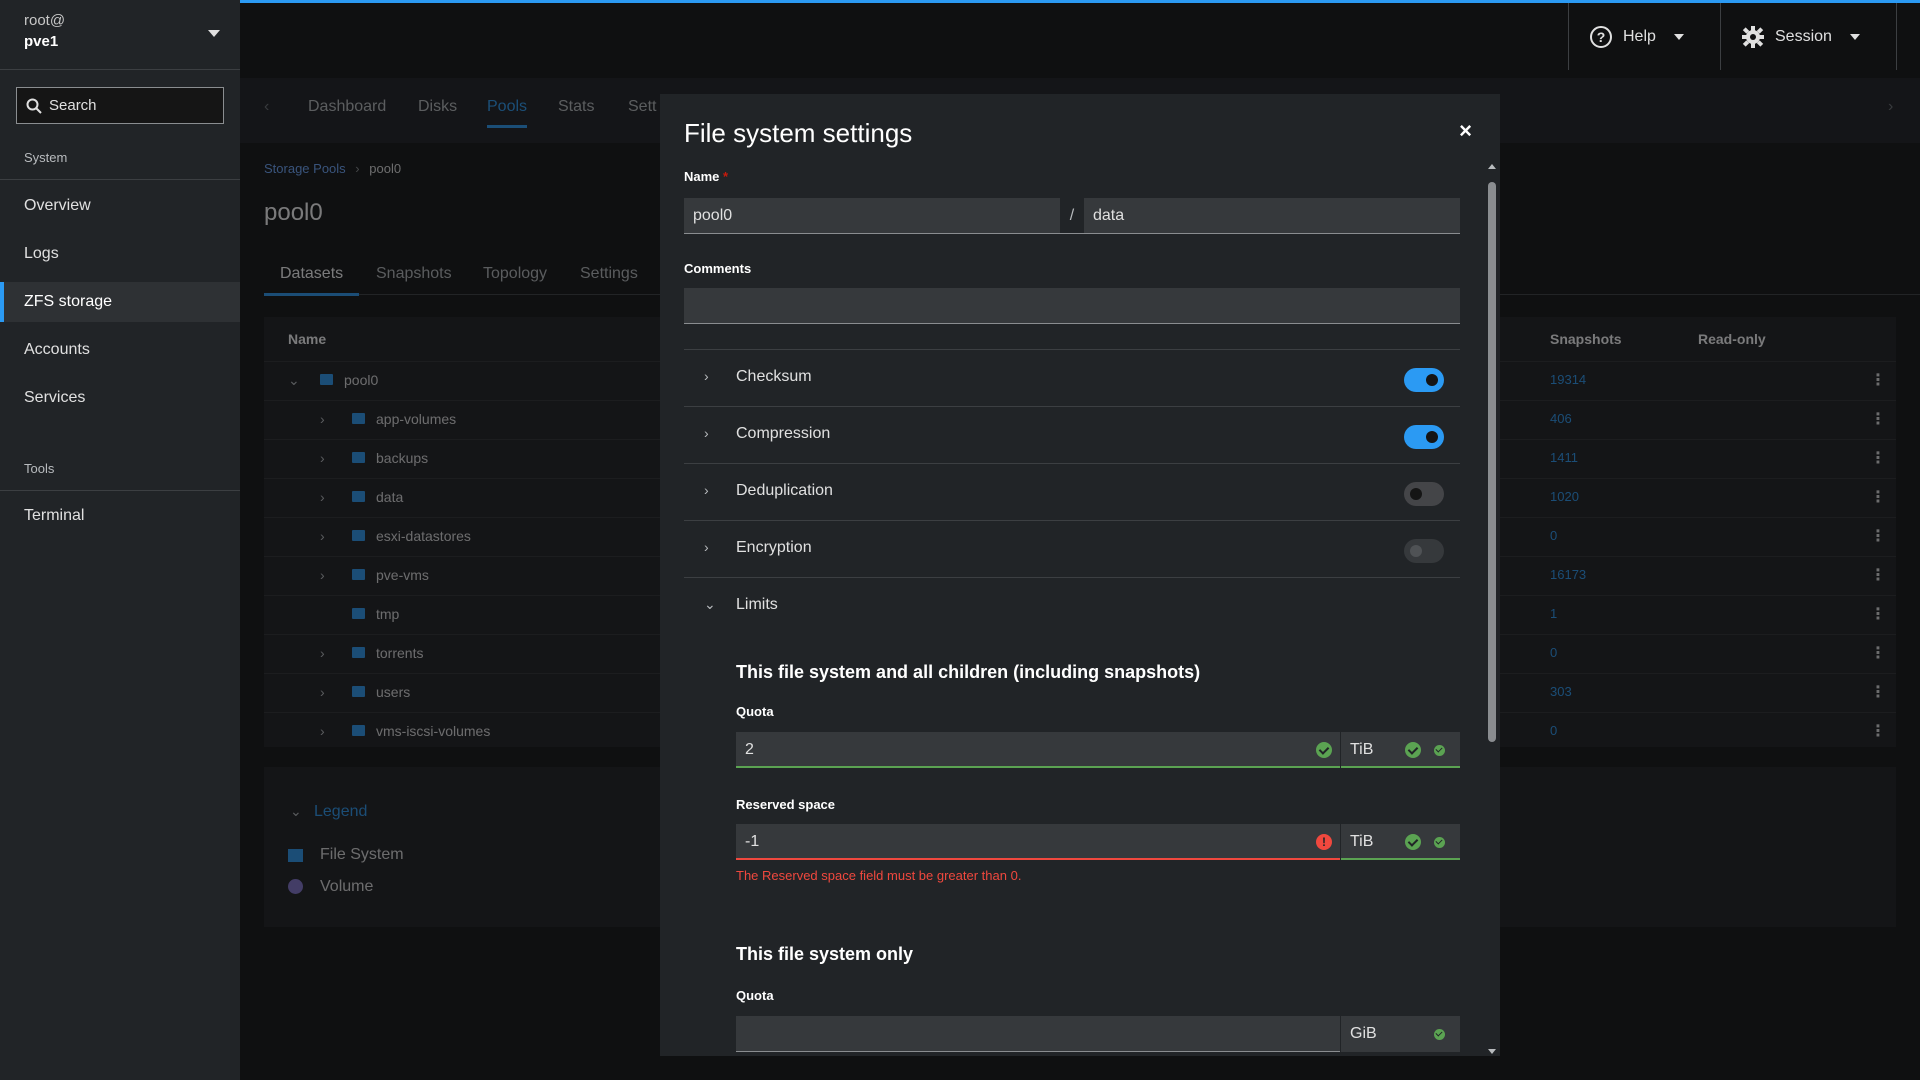 This screenshot has width=1920, height=1080. I want to click on tab-stats: Stats, so click(576, 107).